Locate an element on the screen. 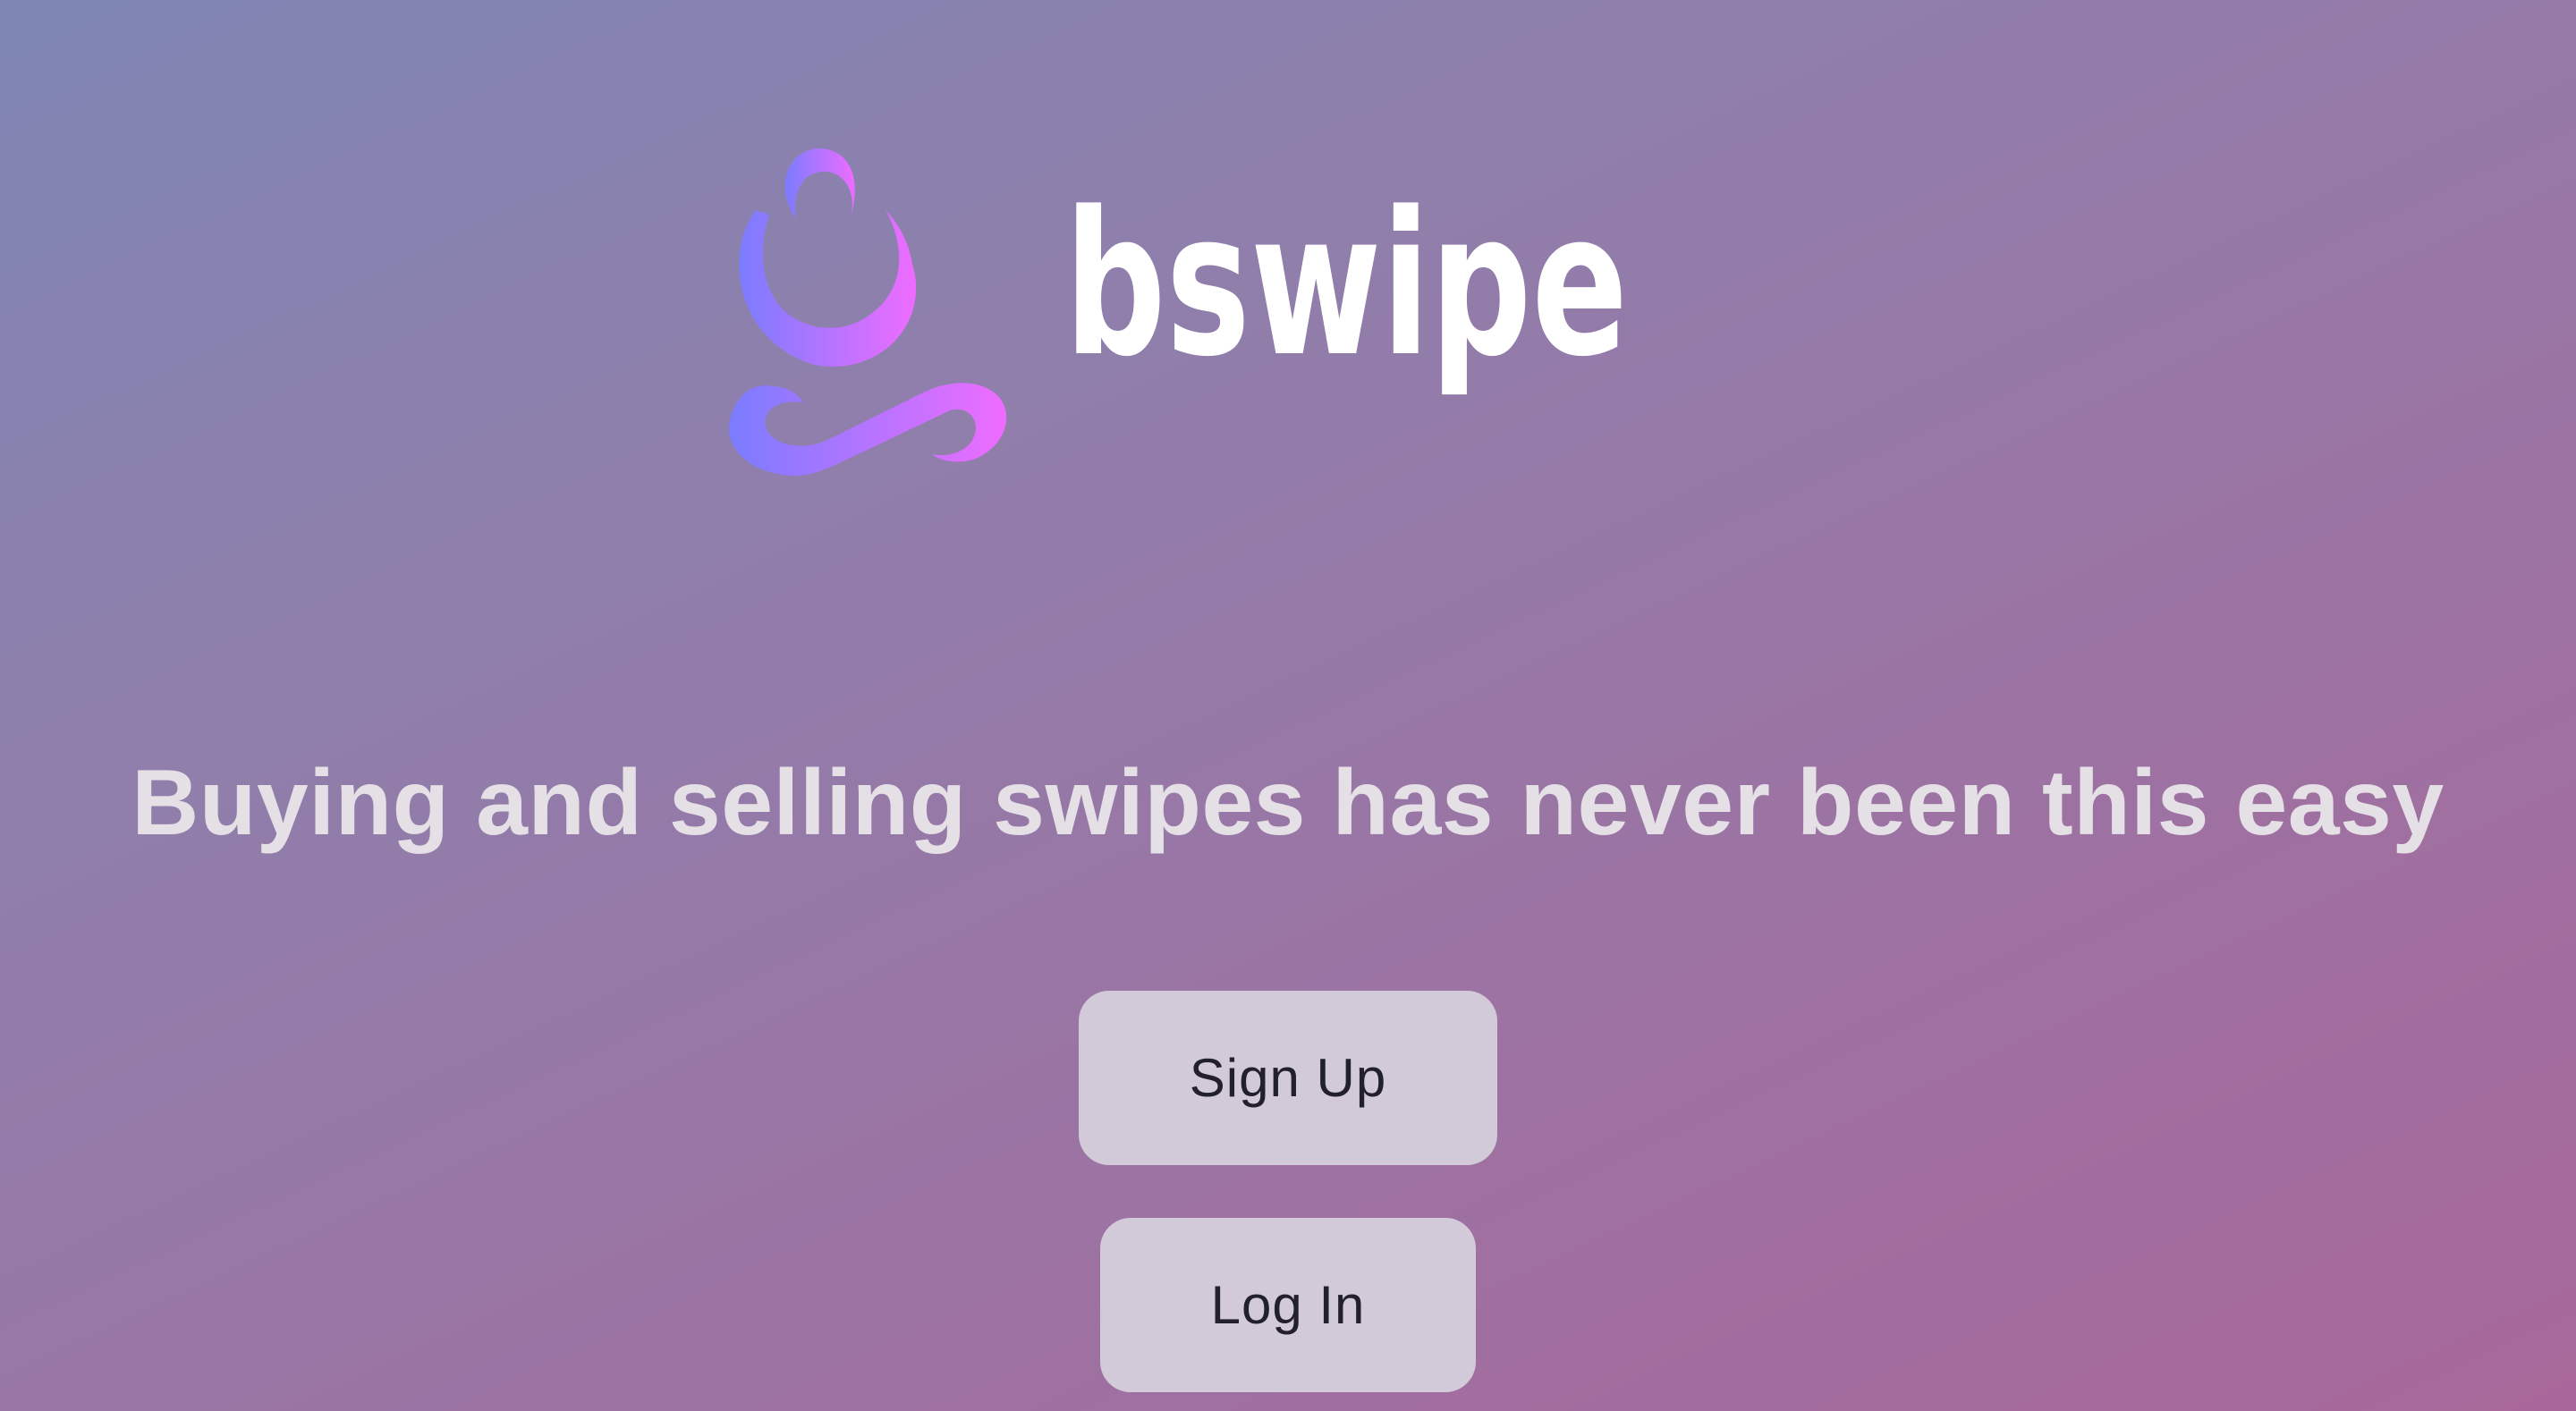 This screenshot has width=2576, height=1411. brand-header: bswipe is located at coordinates (1261, 322).